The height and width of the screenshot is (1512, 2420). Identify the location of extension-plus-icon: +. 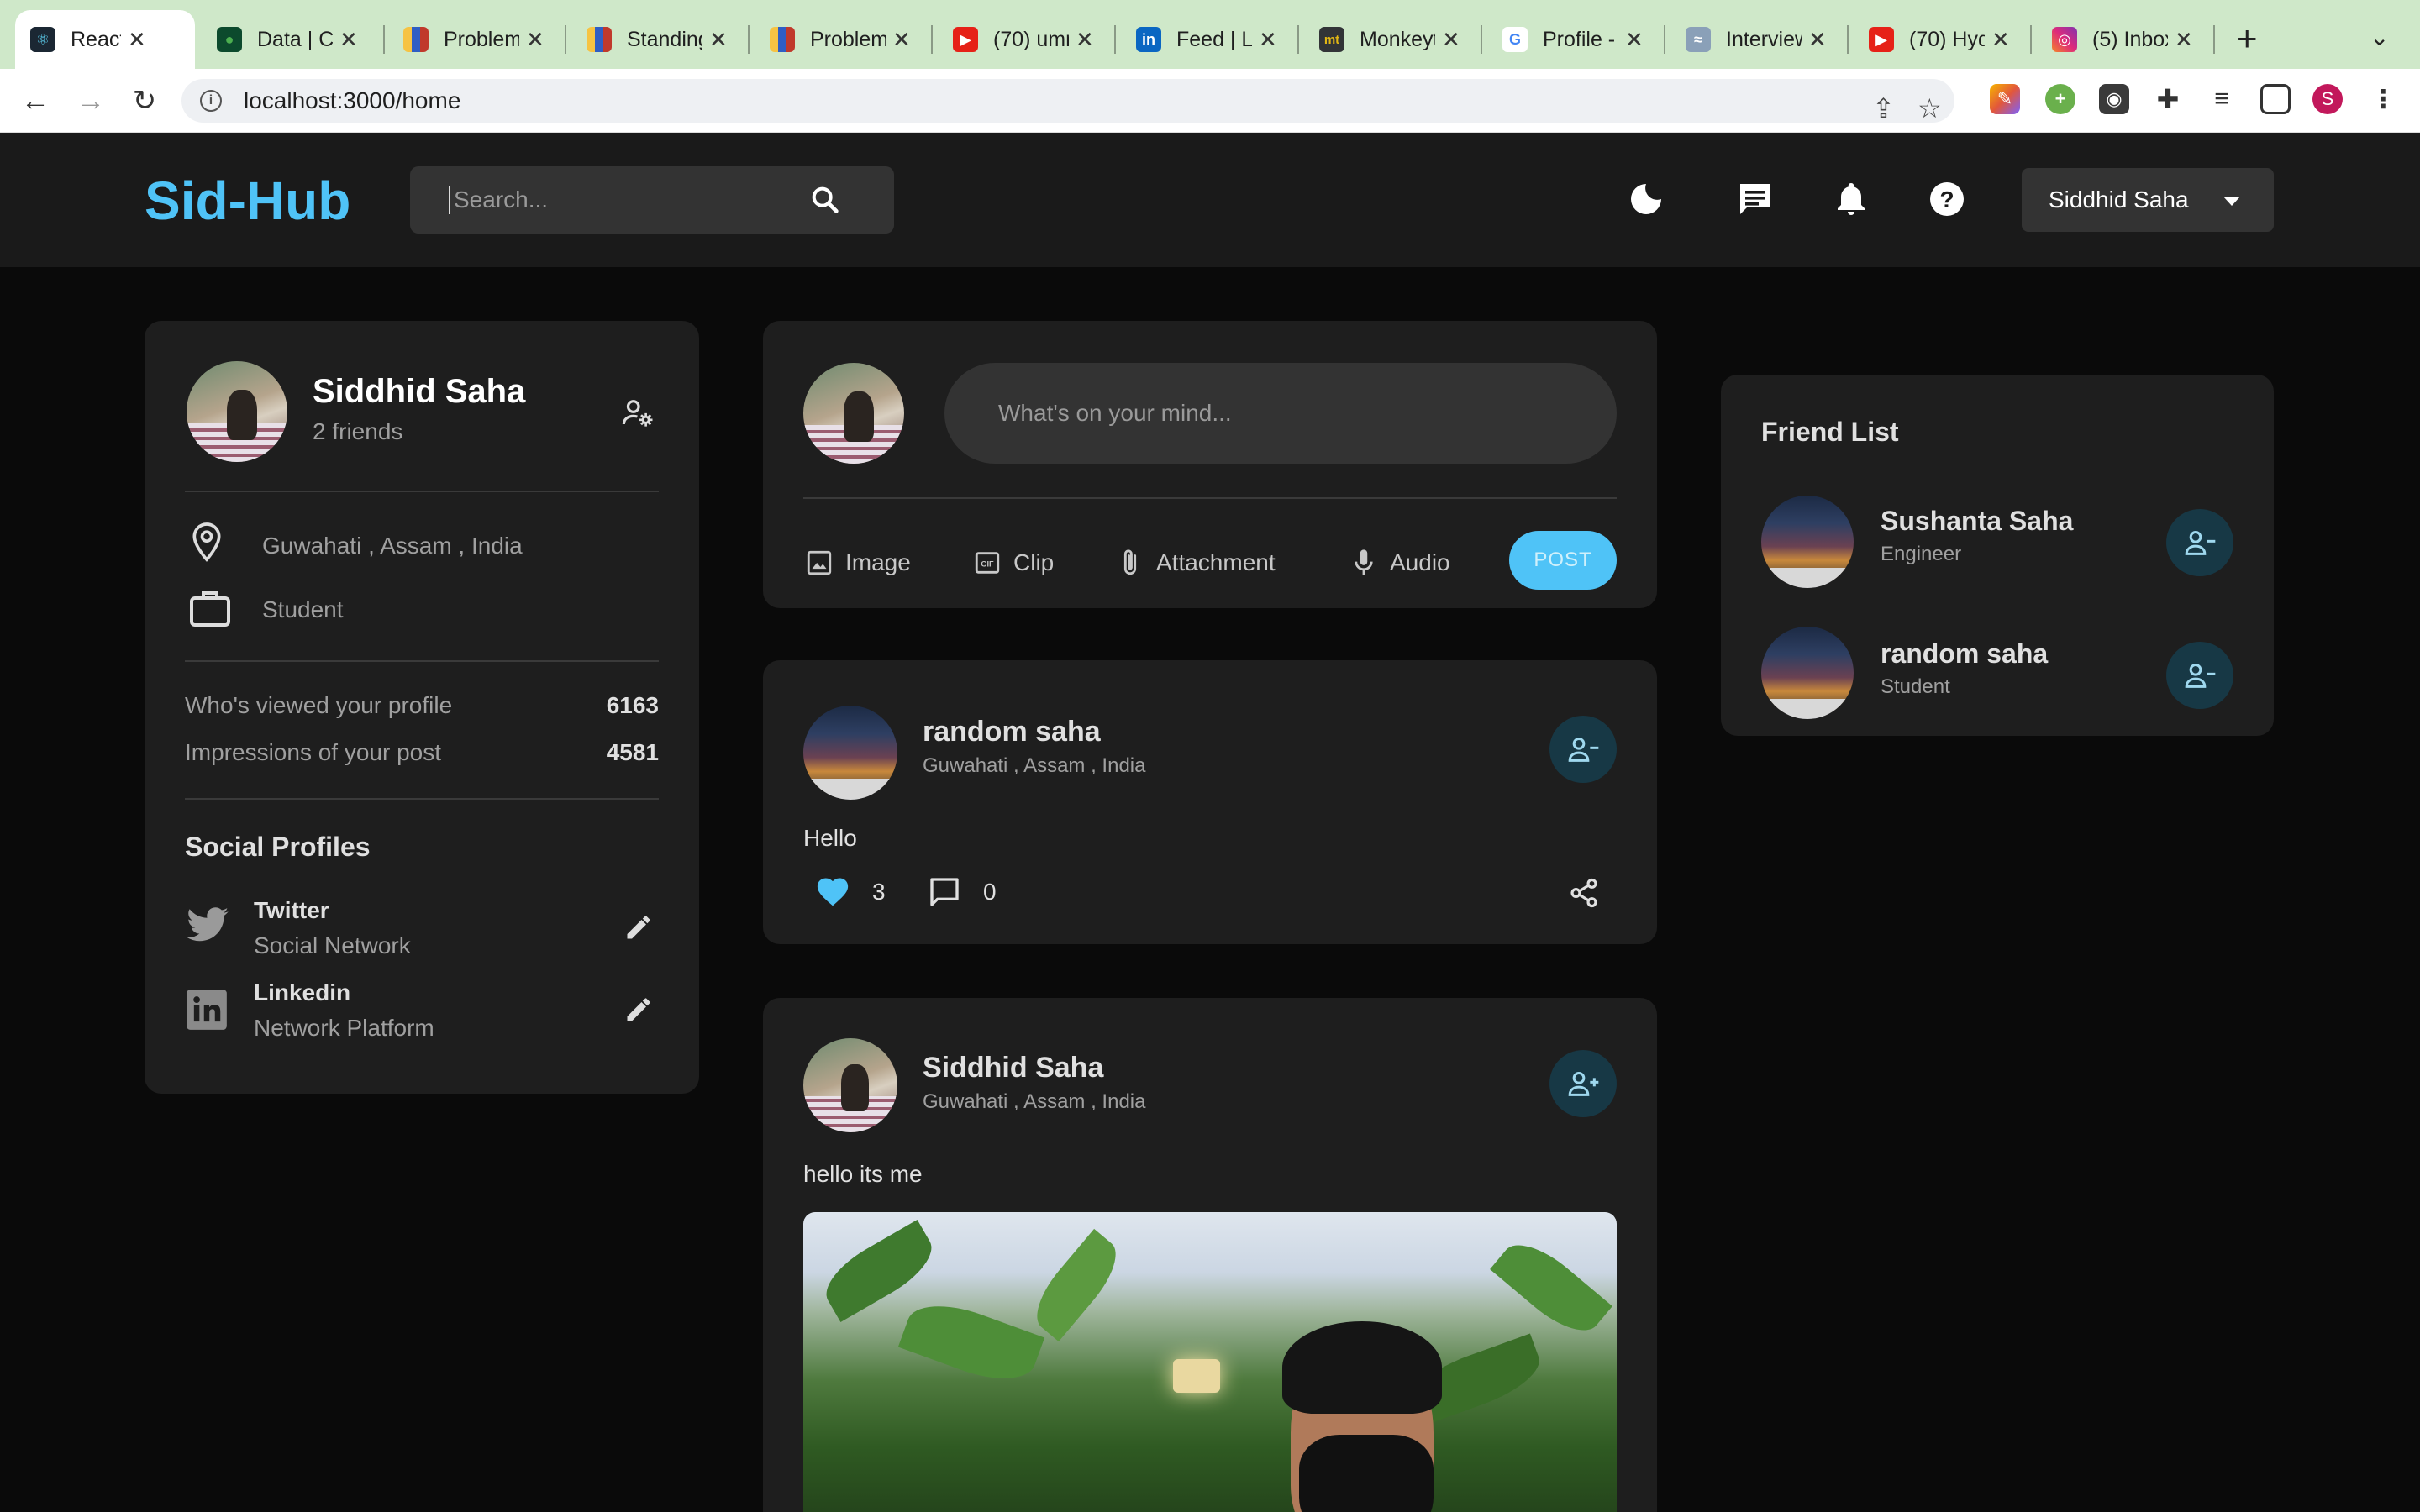
(2060, 99).